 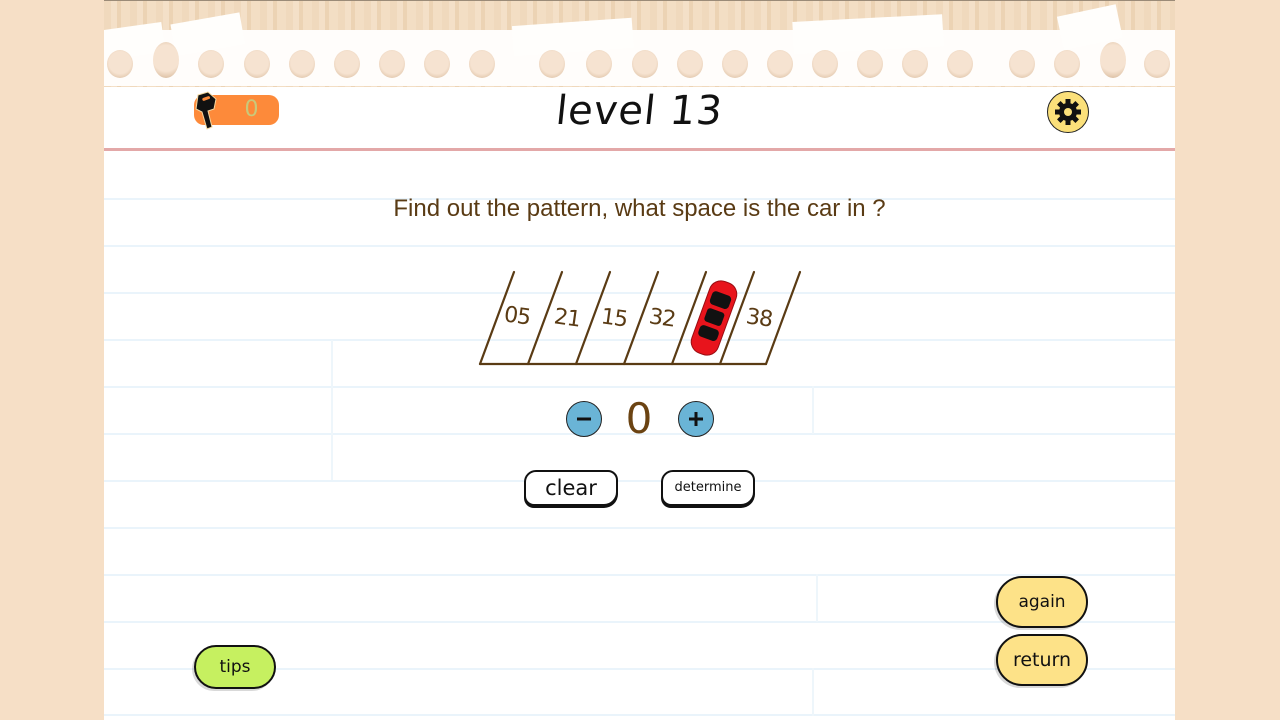 What do you see at coordinates (639, 418) in the screenshot?
I see `answer-value: 0` at bounding box center [639, 418].